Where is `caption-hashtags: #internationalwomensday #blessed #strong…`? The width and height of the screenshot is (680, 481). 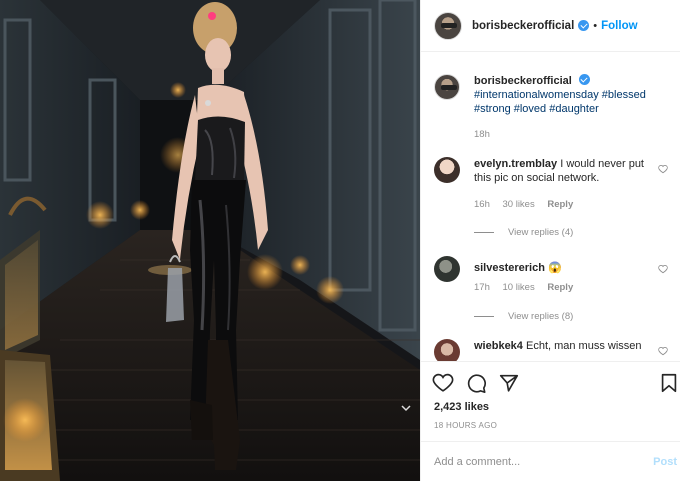 caption-hashtags: #internationalwomensday #blessed #strong… is located at coordinates (560, 102).